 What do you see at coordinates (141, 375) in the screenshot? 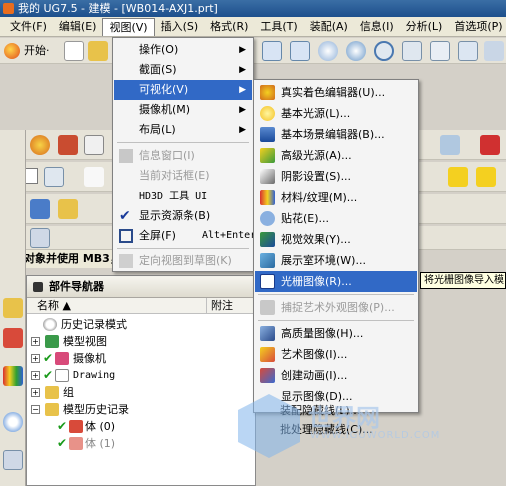
I see `tree-row-drawing: + ✔ Drawing` at bounding box center [141, 375].